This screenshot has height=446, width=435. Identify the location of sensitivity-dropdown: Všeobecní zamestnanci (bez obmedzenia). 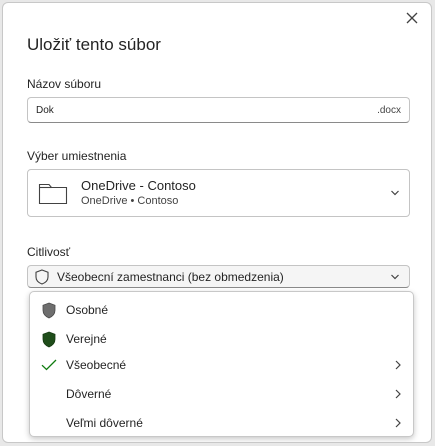
(218, 276).